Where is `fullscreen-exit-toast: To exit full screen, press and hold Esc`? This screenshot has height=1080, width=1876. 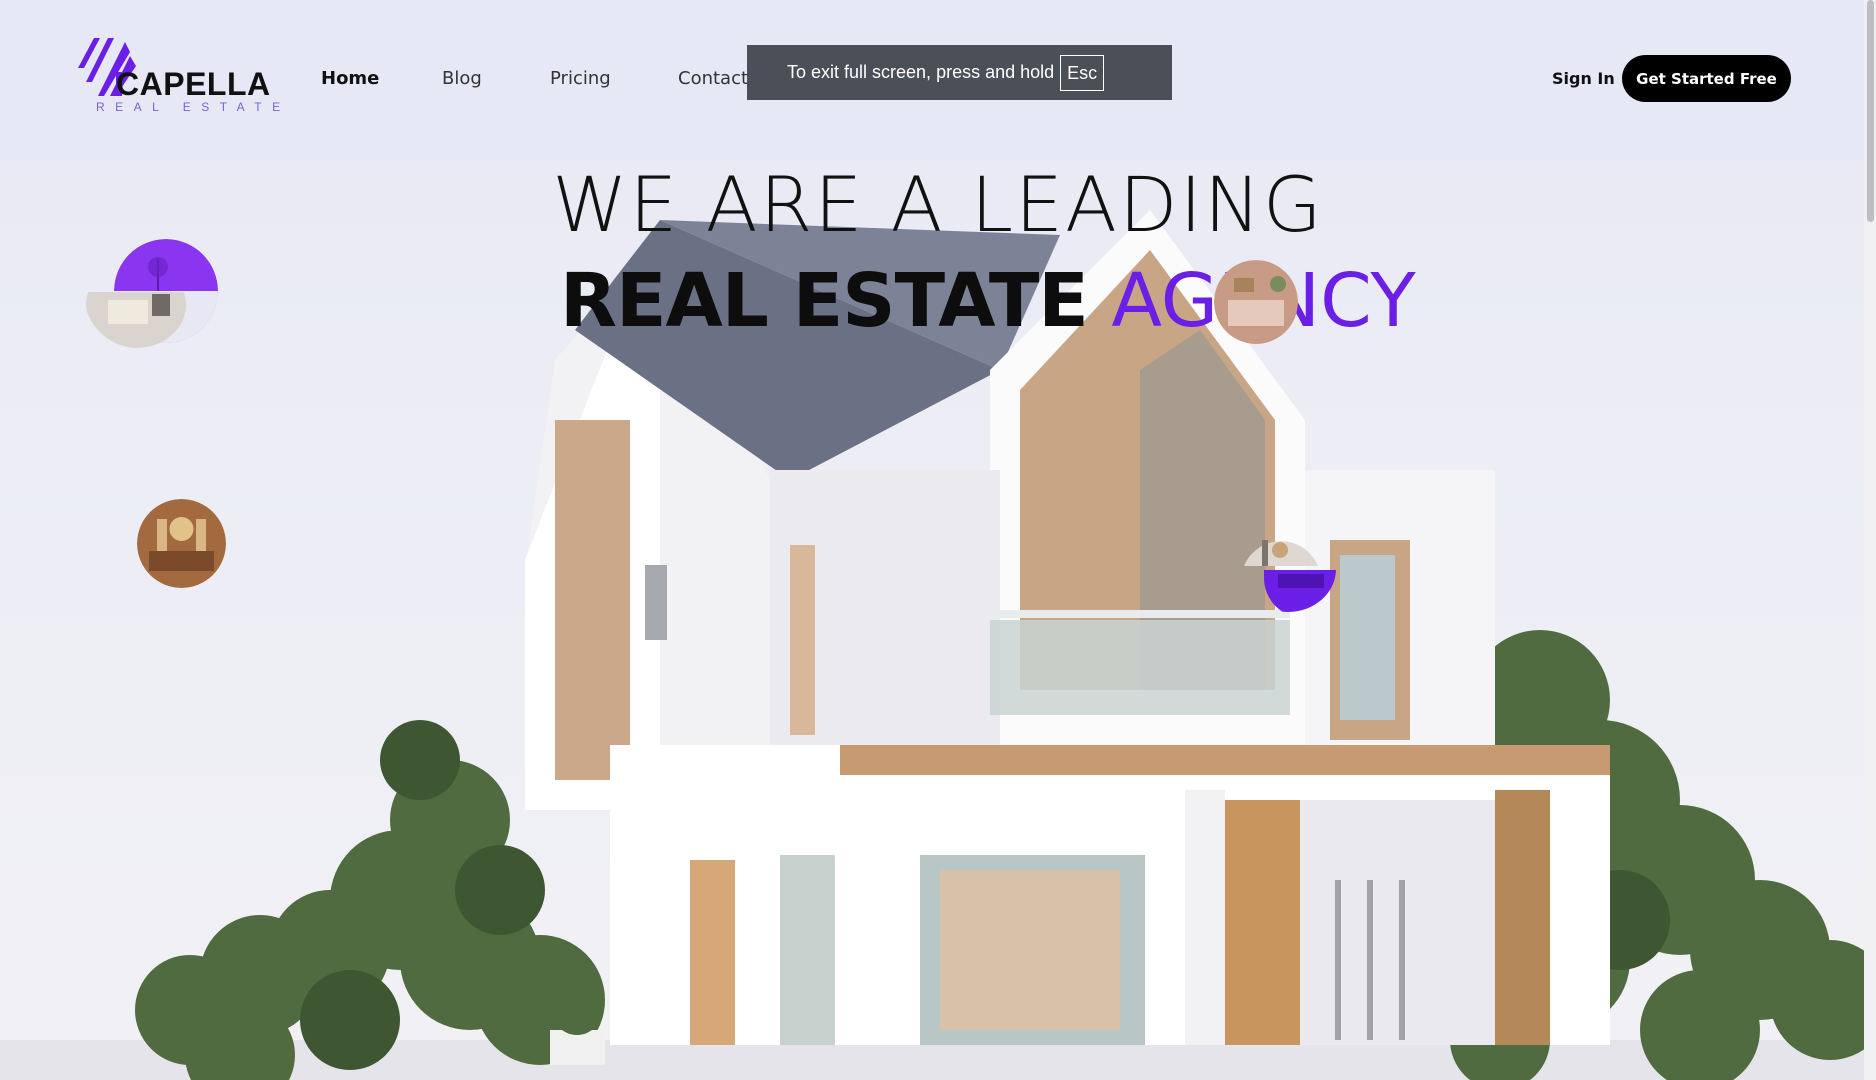
fullscreen-exit-toast: To exit full screen, press and hold Esc is located at coordinates (959, 72).